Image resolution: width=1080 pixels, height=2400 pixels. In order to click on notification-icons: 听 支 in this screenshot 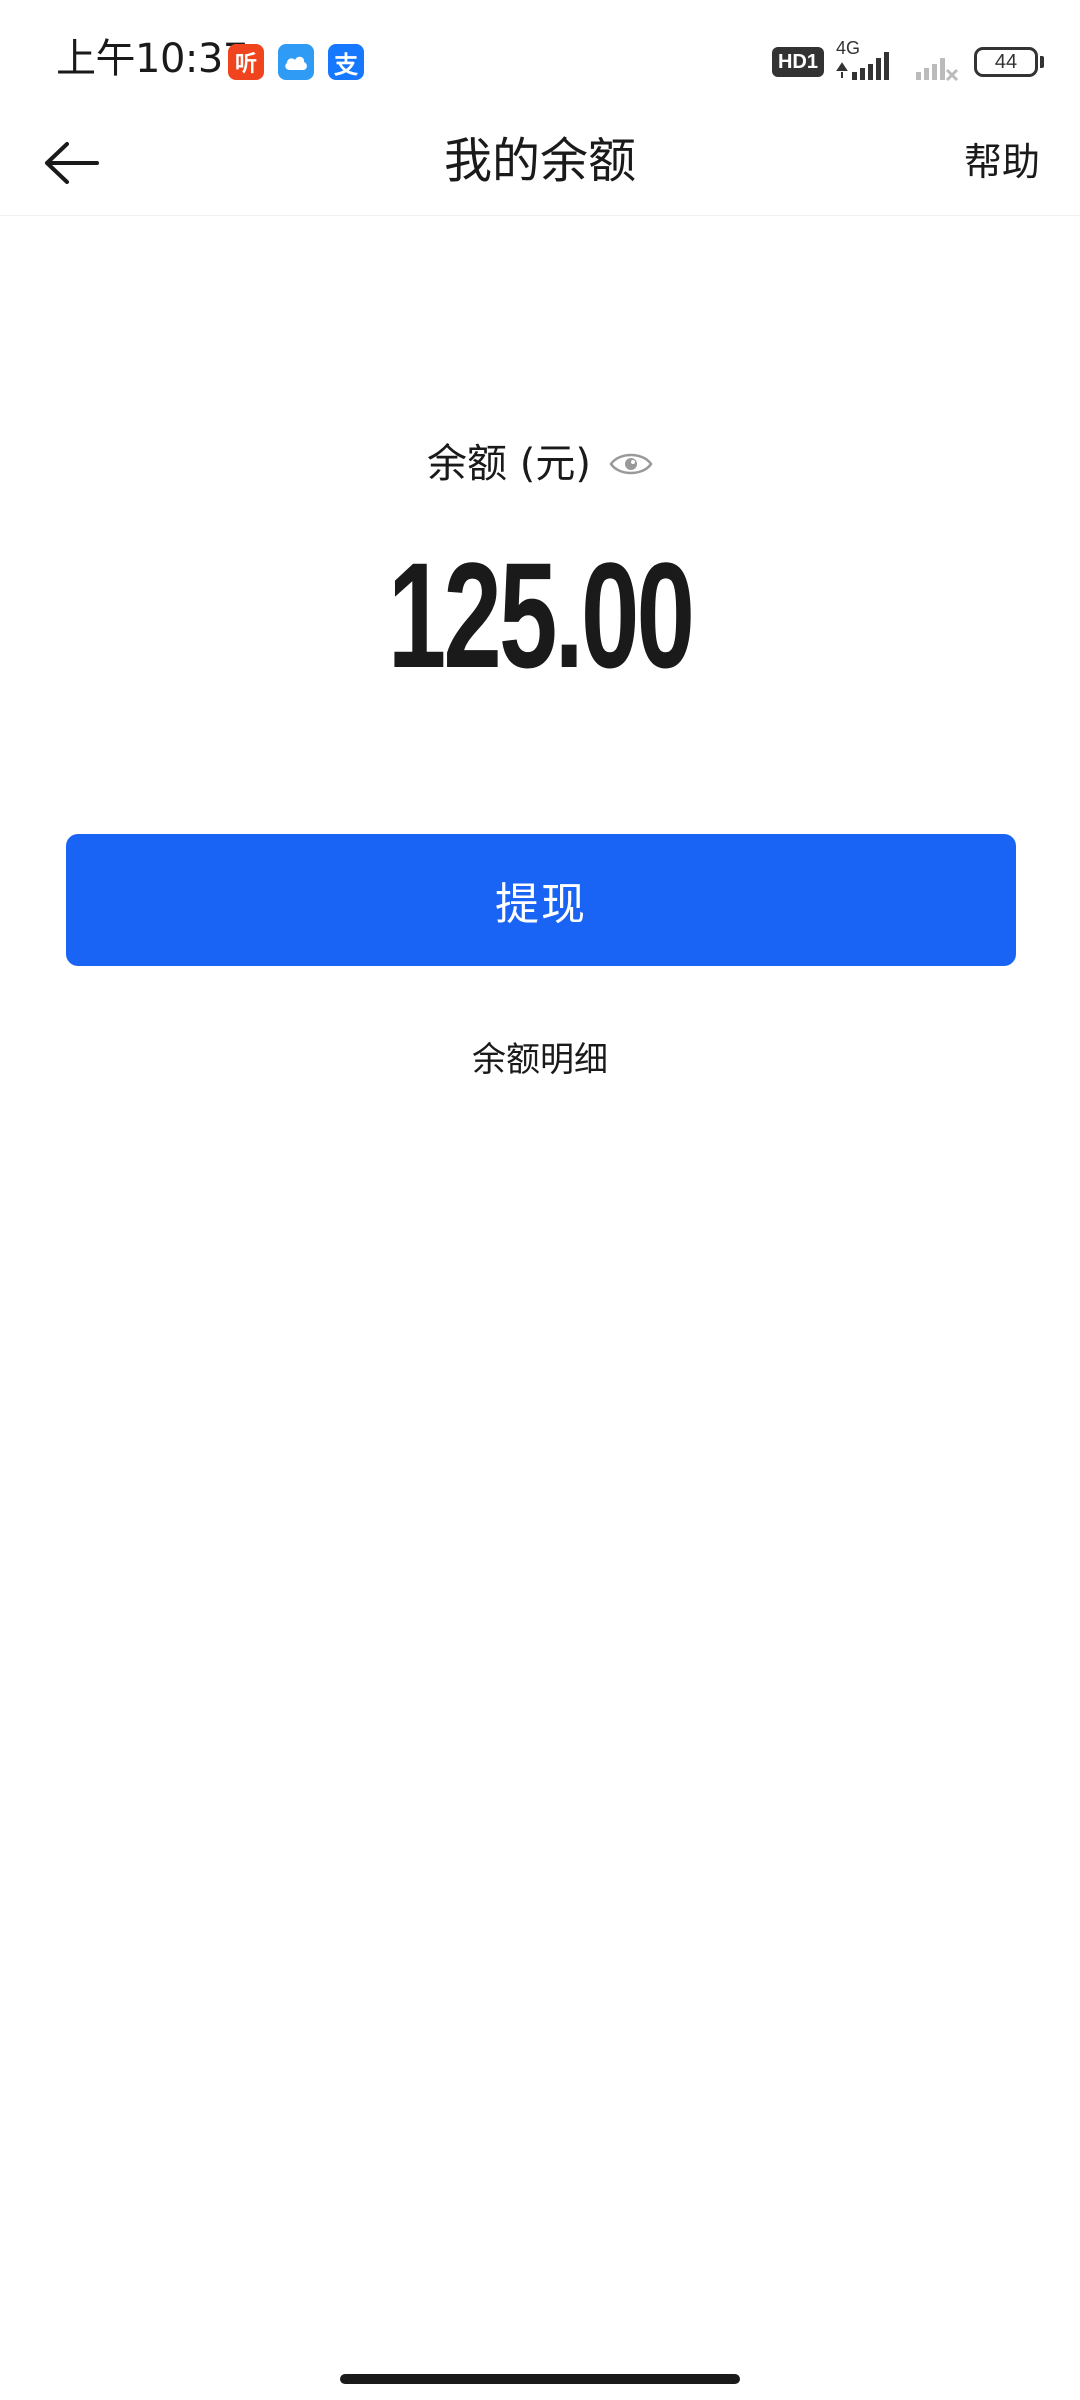, I will do `click(296, 62)`.